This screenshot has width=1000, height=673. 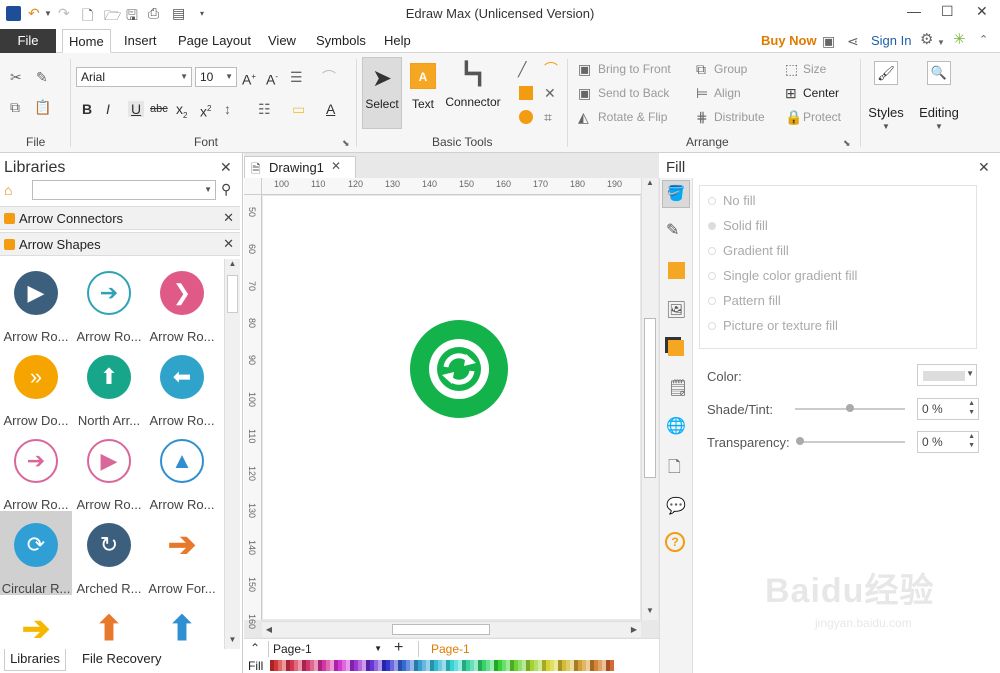 What do you see at coordinates (982, 11) in the screenshot?
I see `close-icon: ✕` at bounding box center [982, 11].